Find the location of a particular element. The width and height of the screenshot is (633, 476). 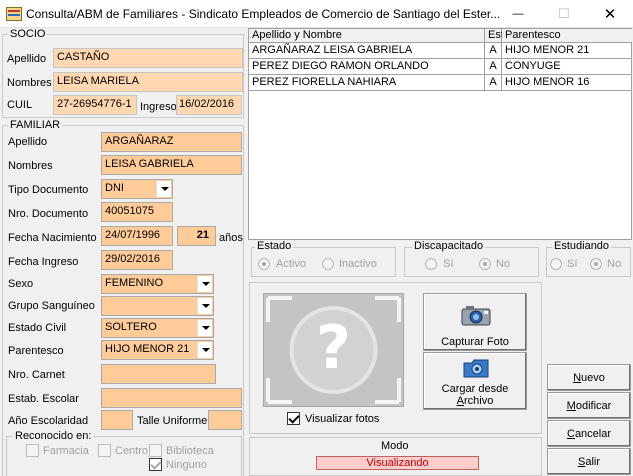

grupo-sanguineo-label: Grupo Sanguíneo is located at coordinates (51, 306).